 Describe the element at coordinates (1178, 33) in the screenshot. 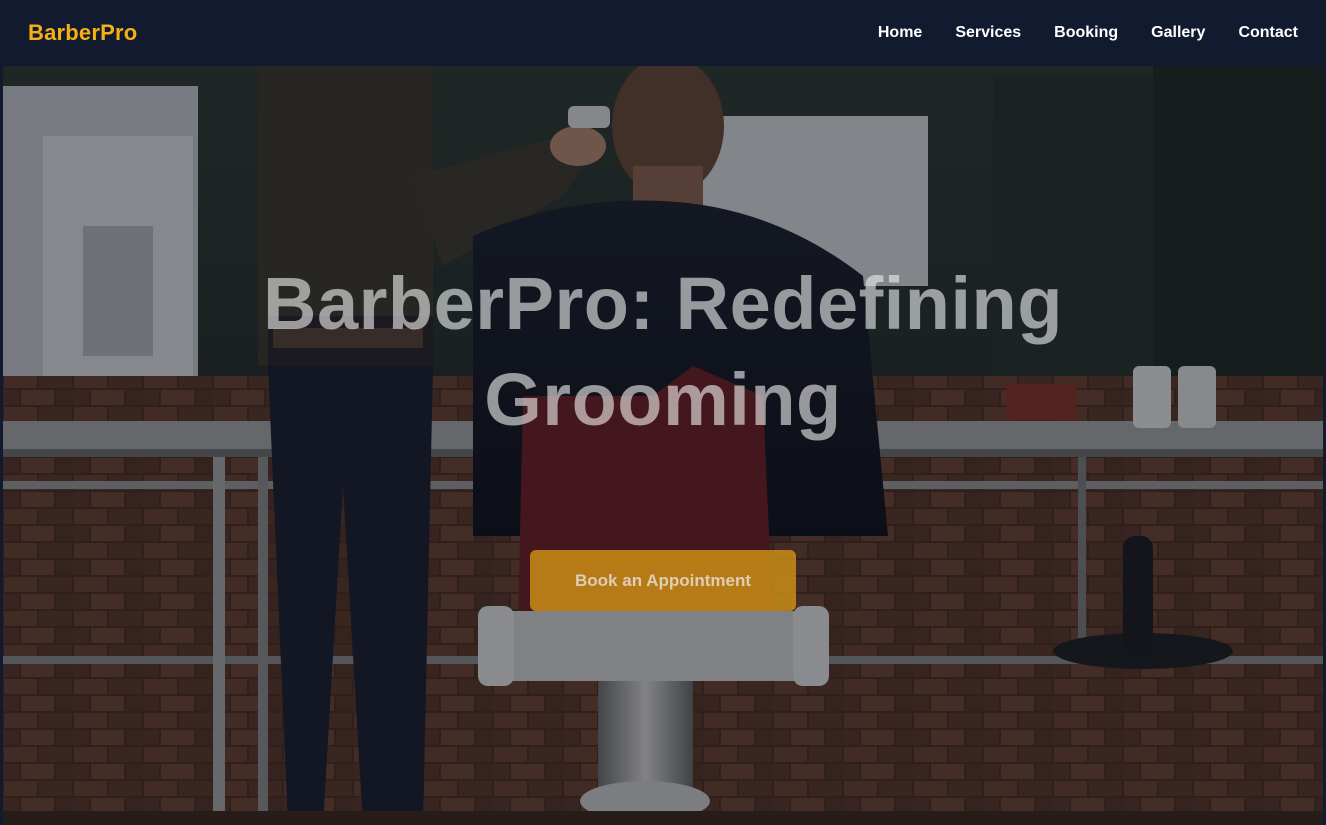

I see `nav-item-gallery: Gallery` at that location.